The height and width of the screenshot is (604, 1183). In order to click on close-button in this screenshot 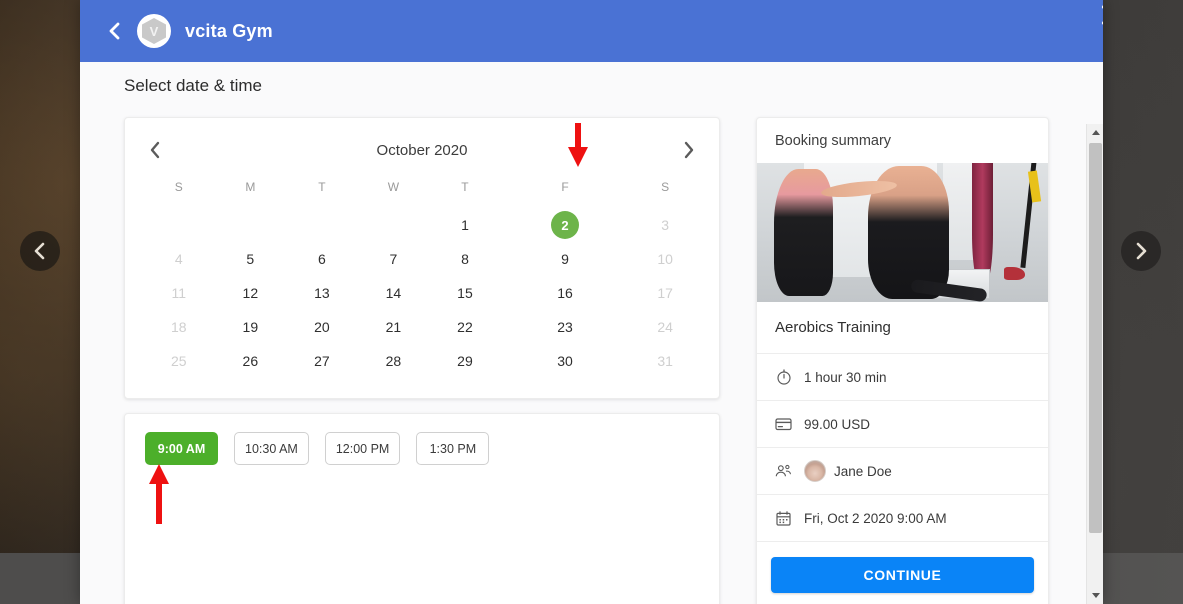, I will do `click(1101, 15)`.